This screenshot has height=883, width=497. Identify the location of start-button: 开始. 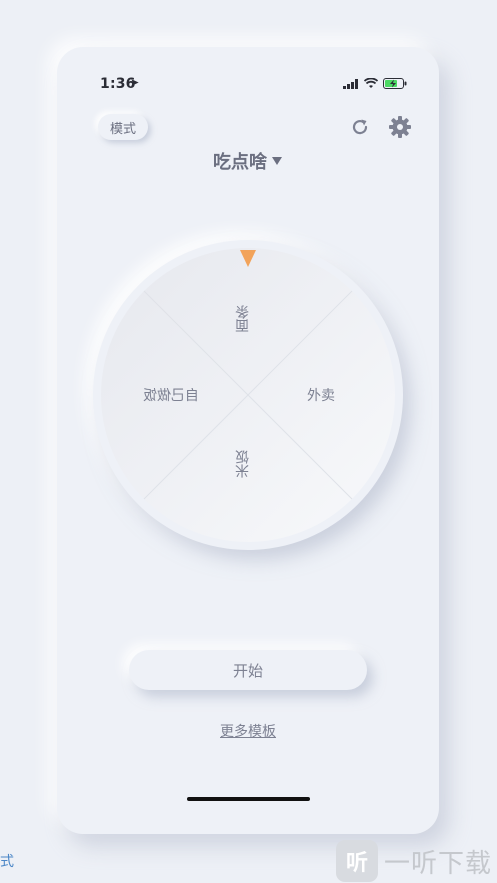
(248, 670).